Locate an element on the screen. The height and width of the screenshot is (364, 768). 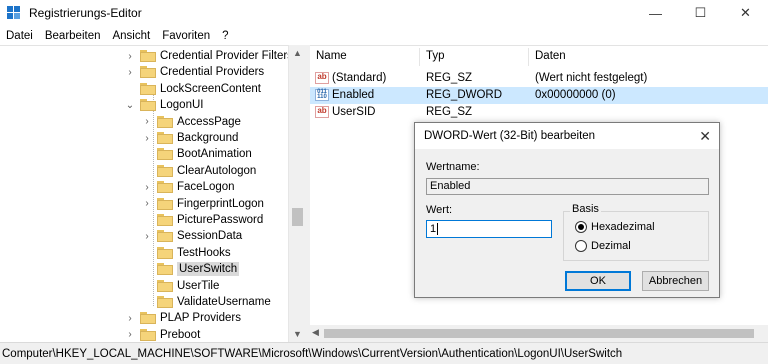
tree-item-label: BootAnimation is located at coordinates (214, 154).